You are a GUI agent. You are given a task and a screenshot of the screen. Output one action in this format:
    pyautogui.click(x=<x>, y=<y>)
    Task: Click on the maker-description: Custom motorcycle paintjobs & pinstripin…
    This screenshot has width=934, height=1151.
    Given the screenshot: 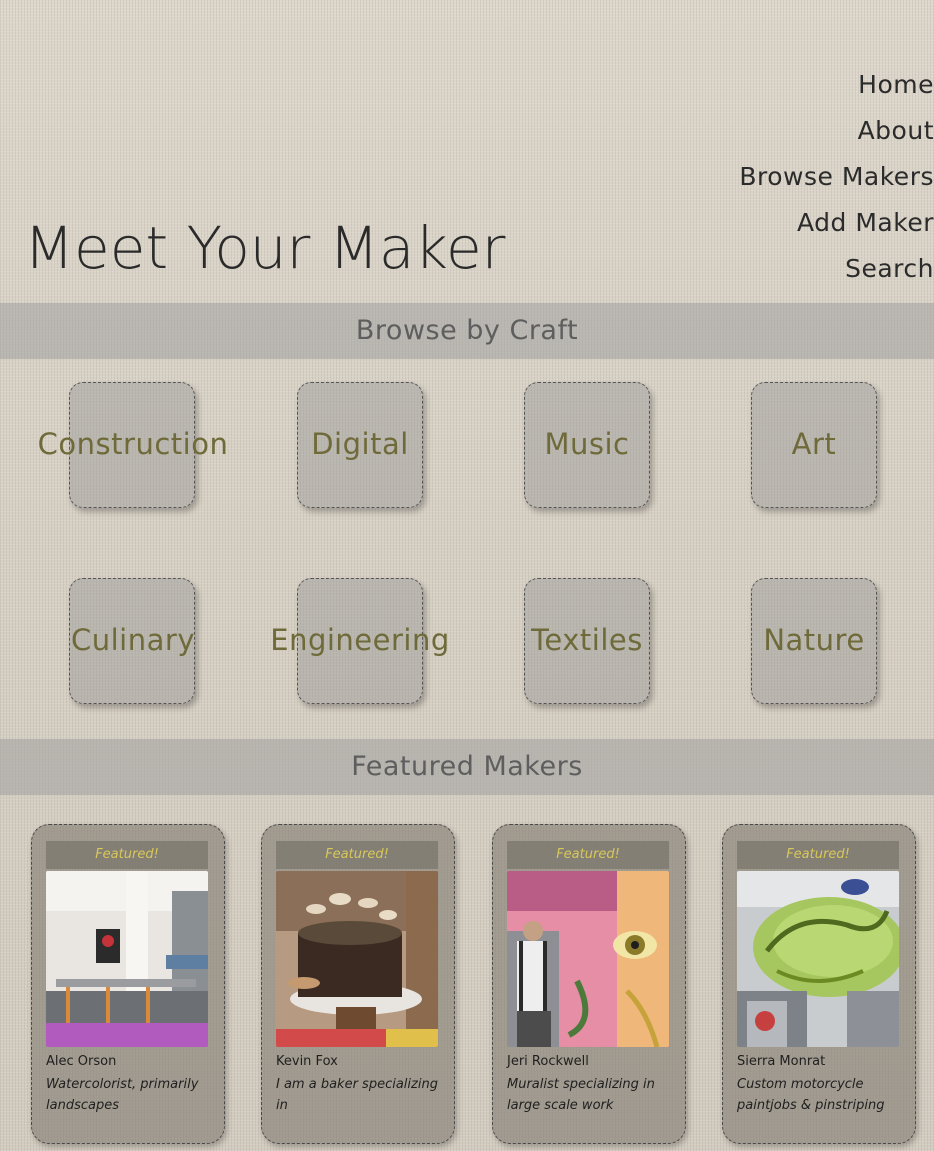 What is the action you would take?
    pyautogui.click(x=811, y=1095)
    